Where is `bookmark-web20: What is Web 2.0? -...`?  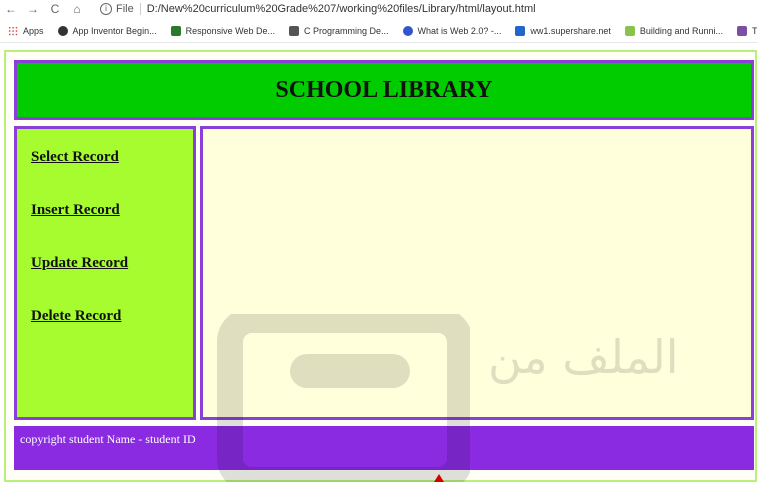
bookmark-web20: What is Web 2.0? -... is located at coordinates (452, 31).